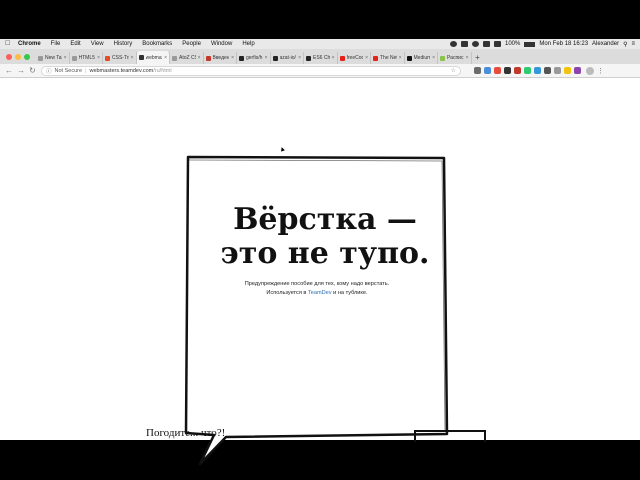 The height and width of the screenshot is (480, 640). What do you see at coordinates (478, 57) in the screenshot?
I see `new-tab-button: +` at bounding box center [478, 57].